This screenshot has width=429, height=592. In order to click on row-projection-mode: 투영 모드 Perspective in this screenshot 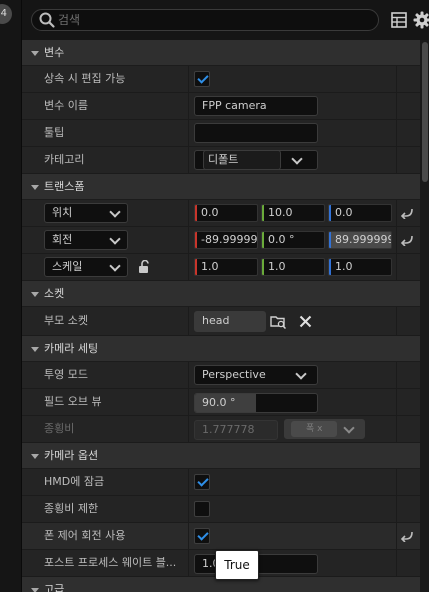, I will do `click(221, 375)`.